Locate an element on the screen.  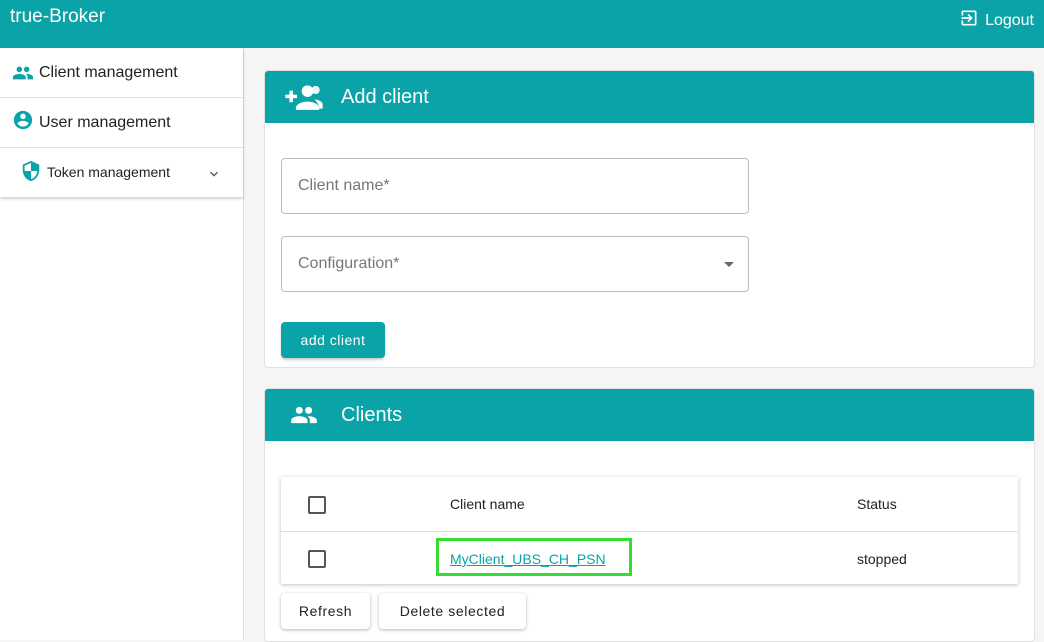
app-title: true-Broker is located at coordinates (58, 16).